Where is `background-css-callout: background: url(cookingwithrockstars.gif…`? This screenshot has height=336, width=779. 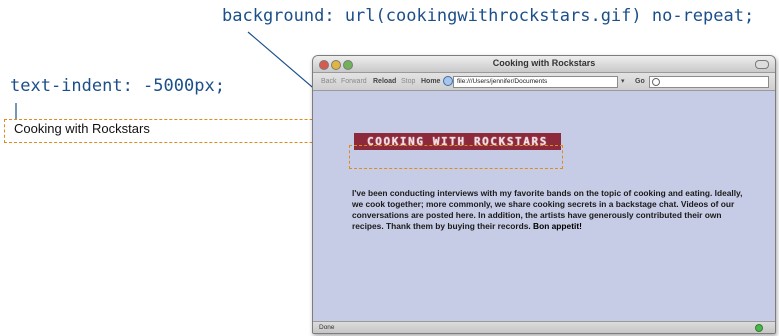 background-css-callout: background: url(cookingwithrockstars.gif… is located at coordinates (488, 16).